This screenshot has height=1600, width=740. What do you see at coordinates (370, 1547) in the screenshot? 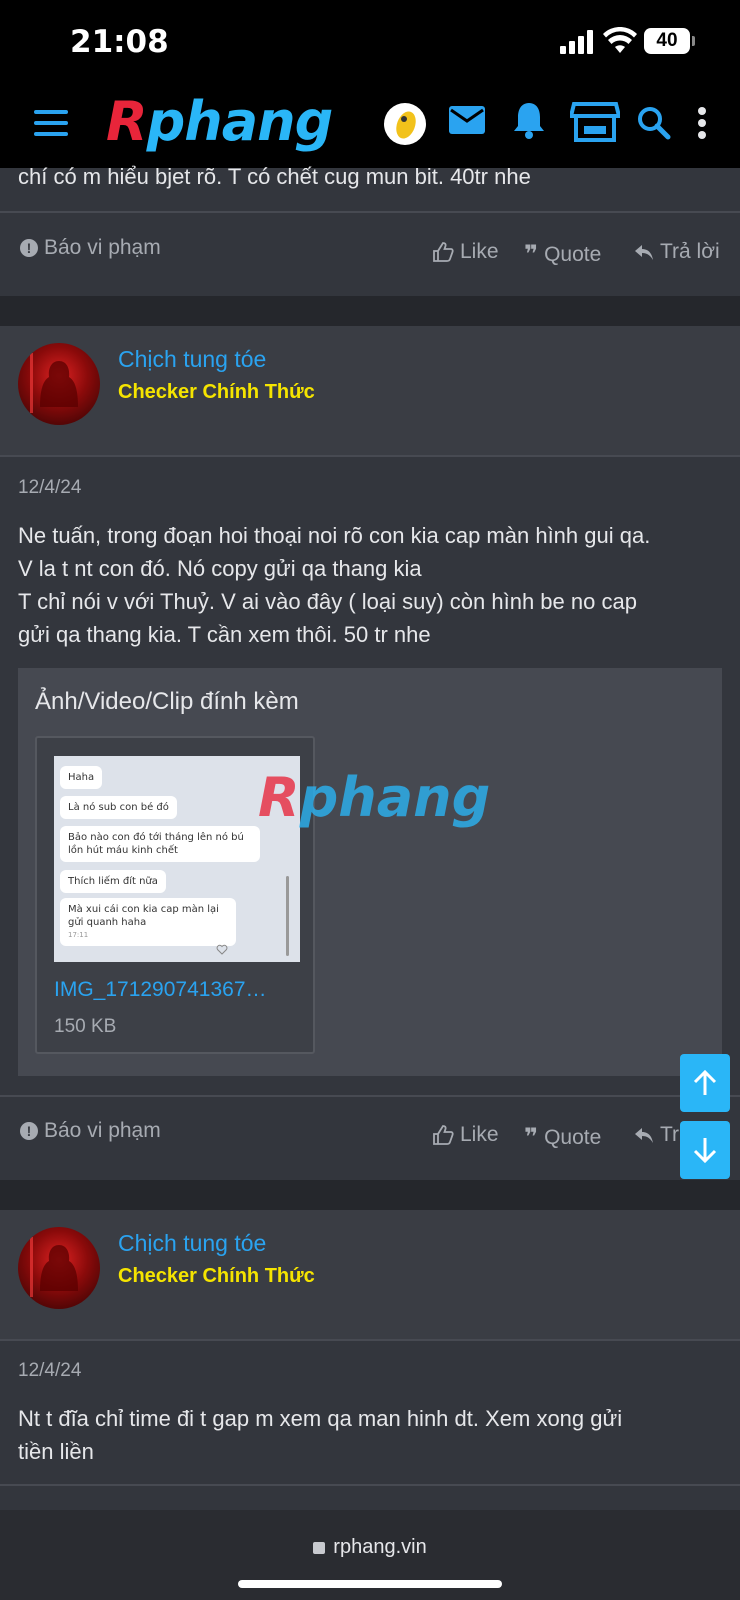
I see `url-display: rphang.vin` at bounding box center [370, 1547].